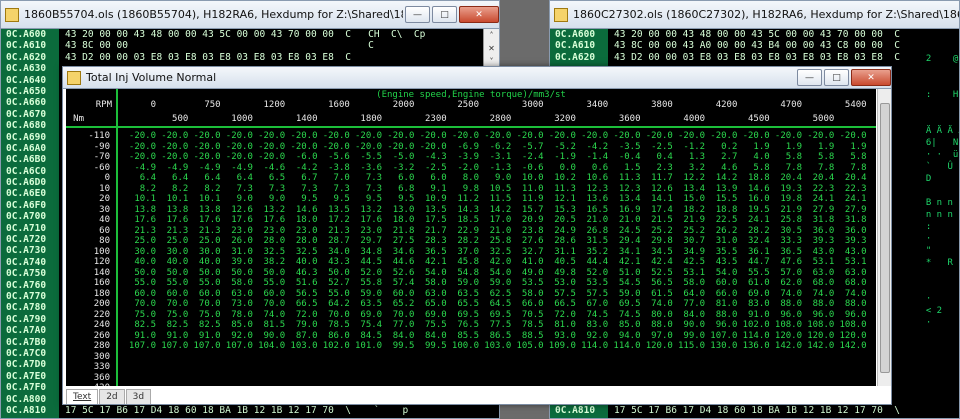  I want to click on map-cell: 20.4, so click(847, 178).